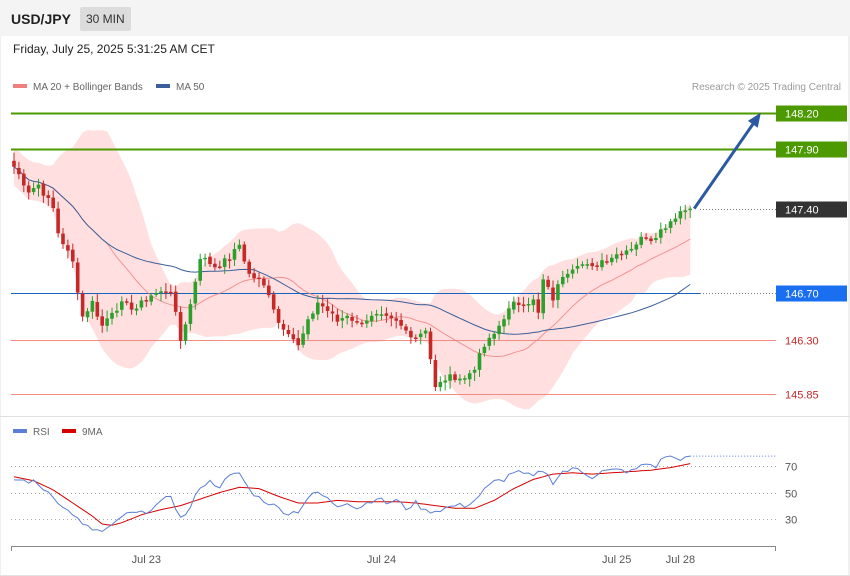  What do you see at coordinates (802, 151) in the screenshot?
I see `target-level-label: 147.90` at bounding box center [802, 151].